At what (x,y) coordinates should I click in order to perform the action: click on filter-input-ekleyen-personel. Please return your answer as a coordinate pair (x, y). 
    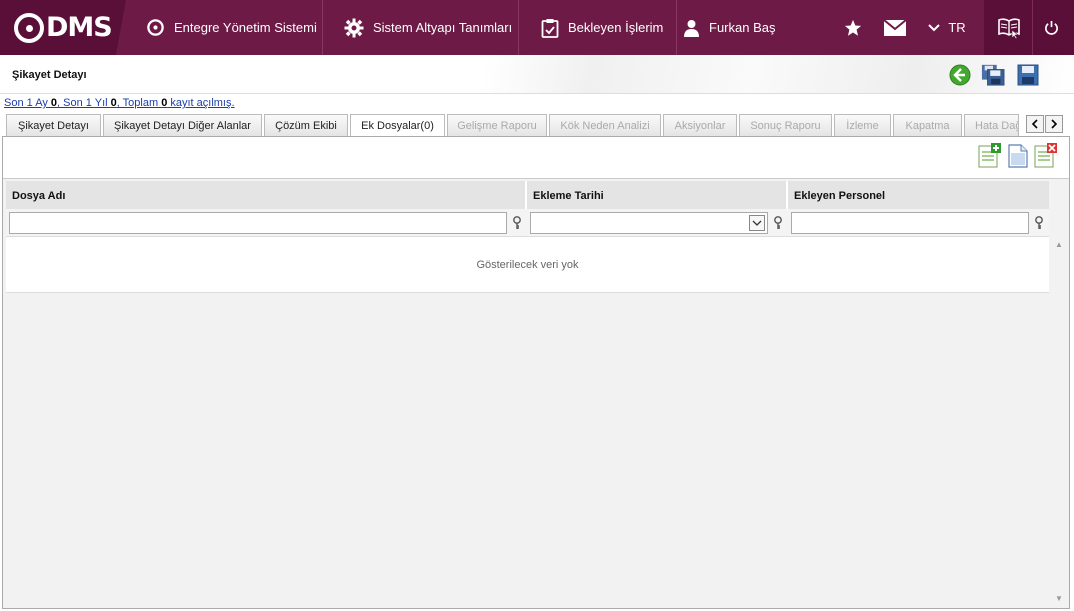
    Looking at the image, I should click on (910, 223).